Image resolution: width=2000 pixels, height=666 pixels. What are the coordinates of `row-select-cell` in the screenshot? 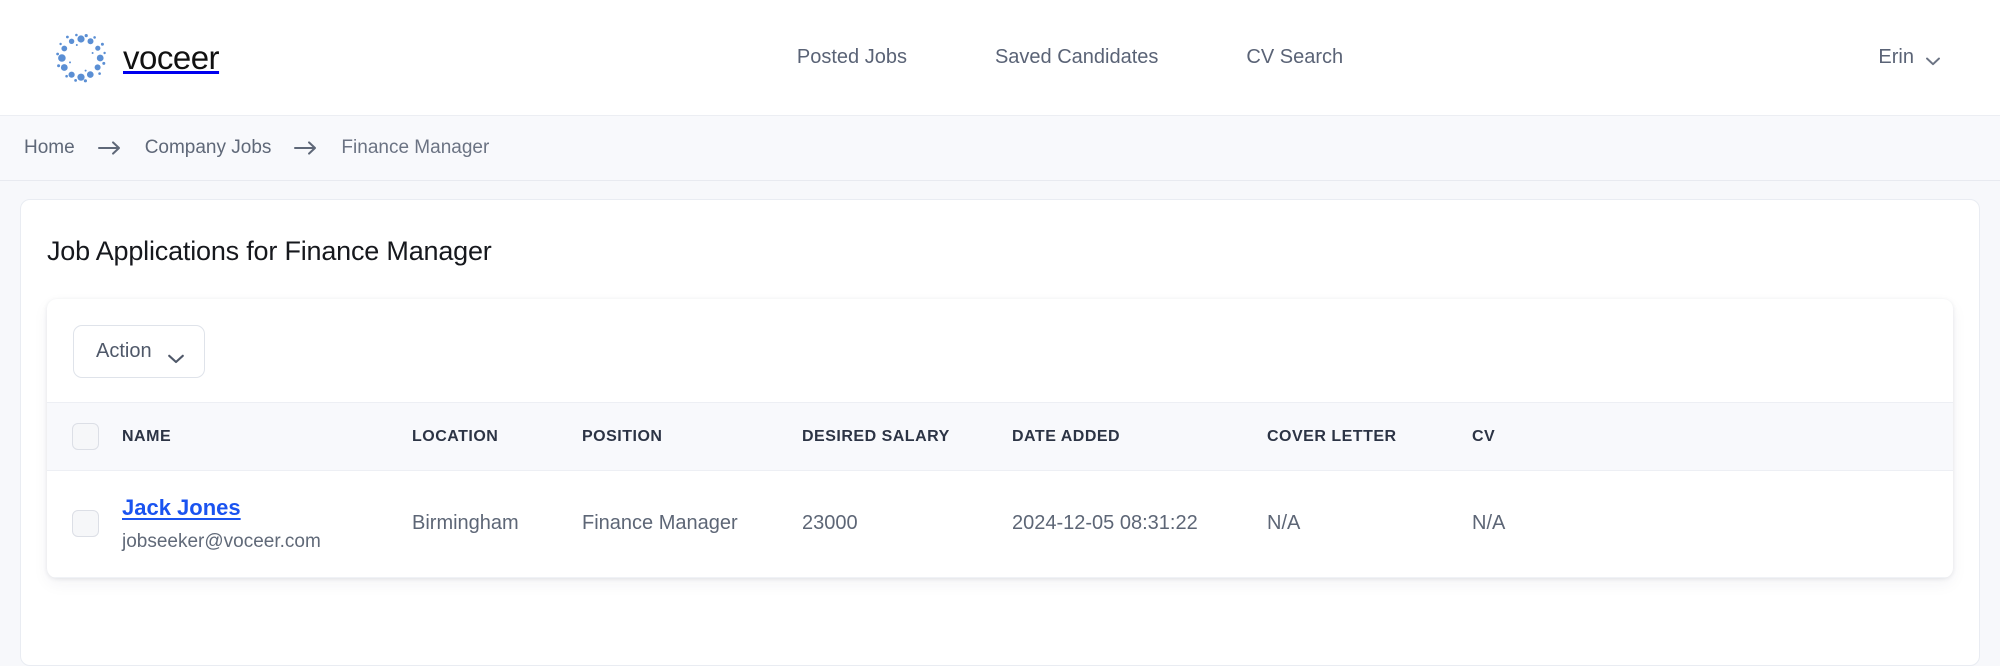 It's located at (84, 524).